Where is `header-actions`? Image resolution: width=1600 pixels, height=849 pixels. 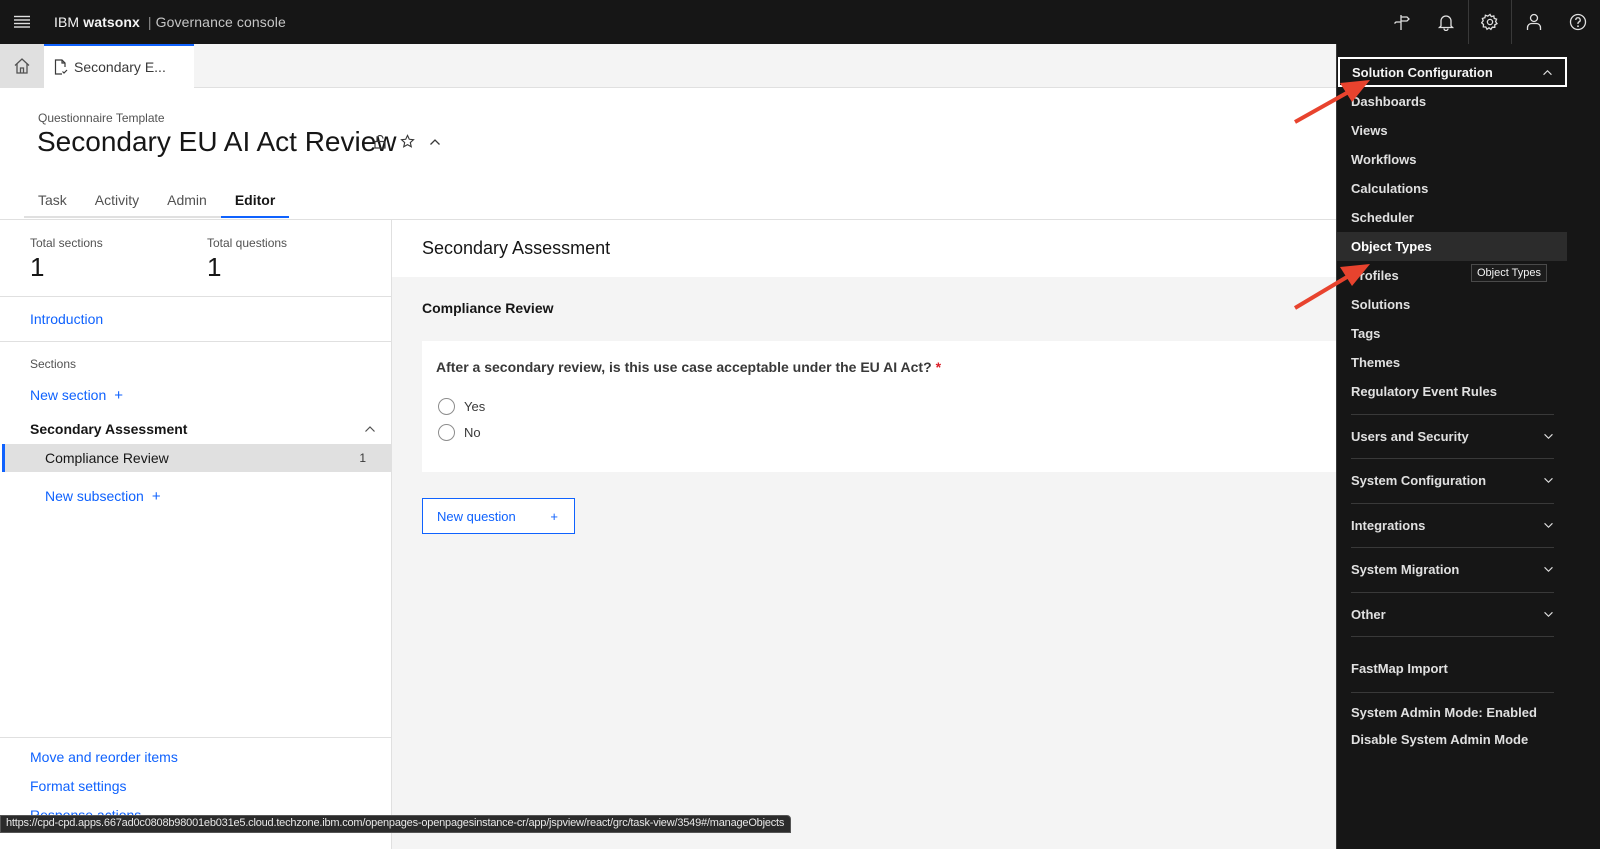
header-actions is located at coordinates (1490, 22).